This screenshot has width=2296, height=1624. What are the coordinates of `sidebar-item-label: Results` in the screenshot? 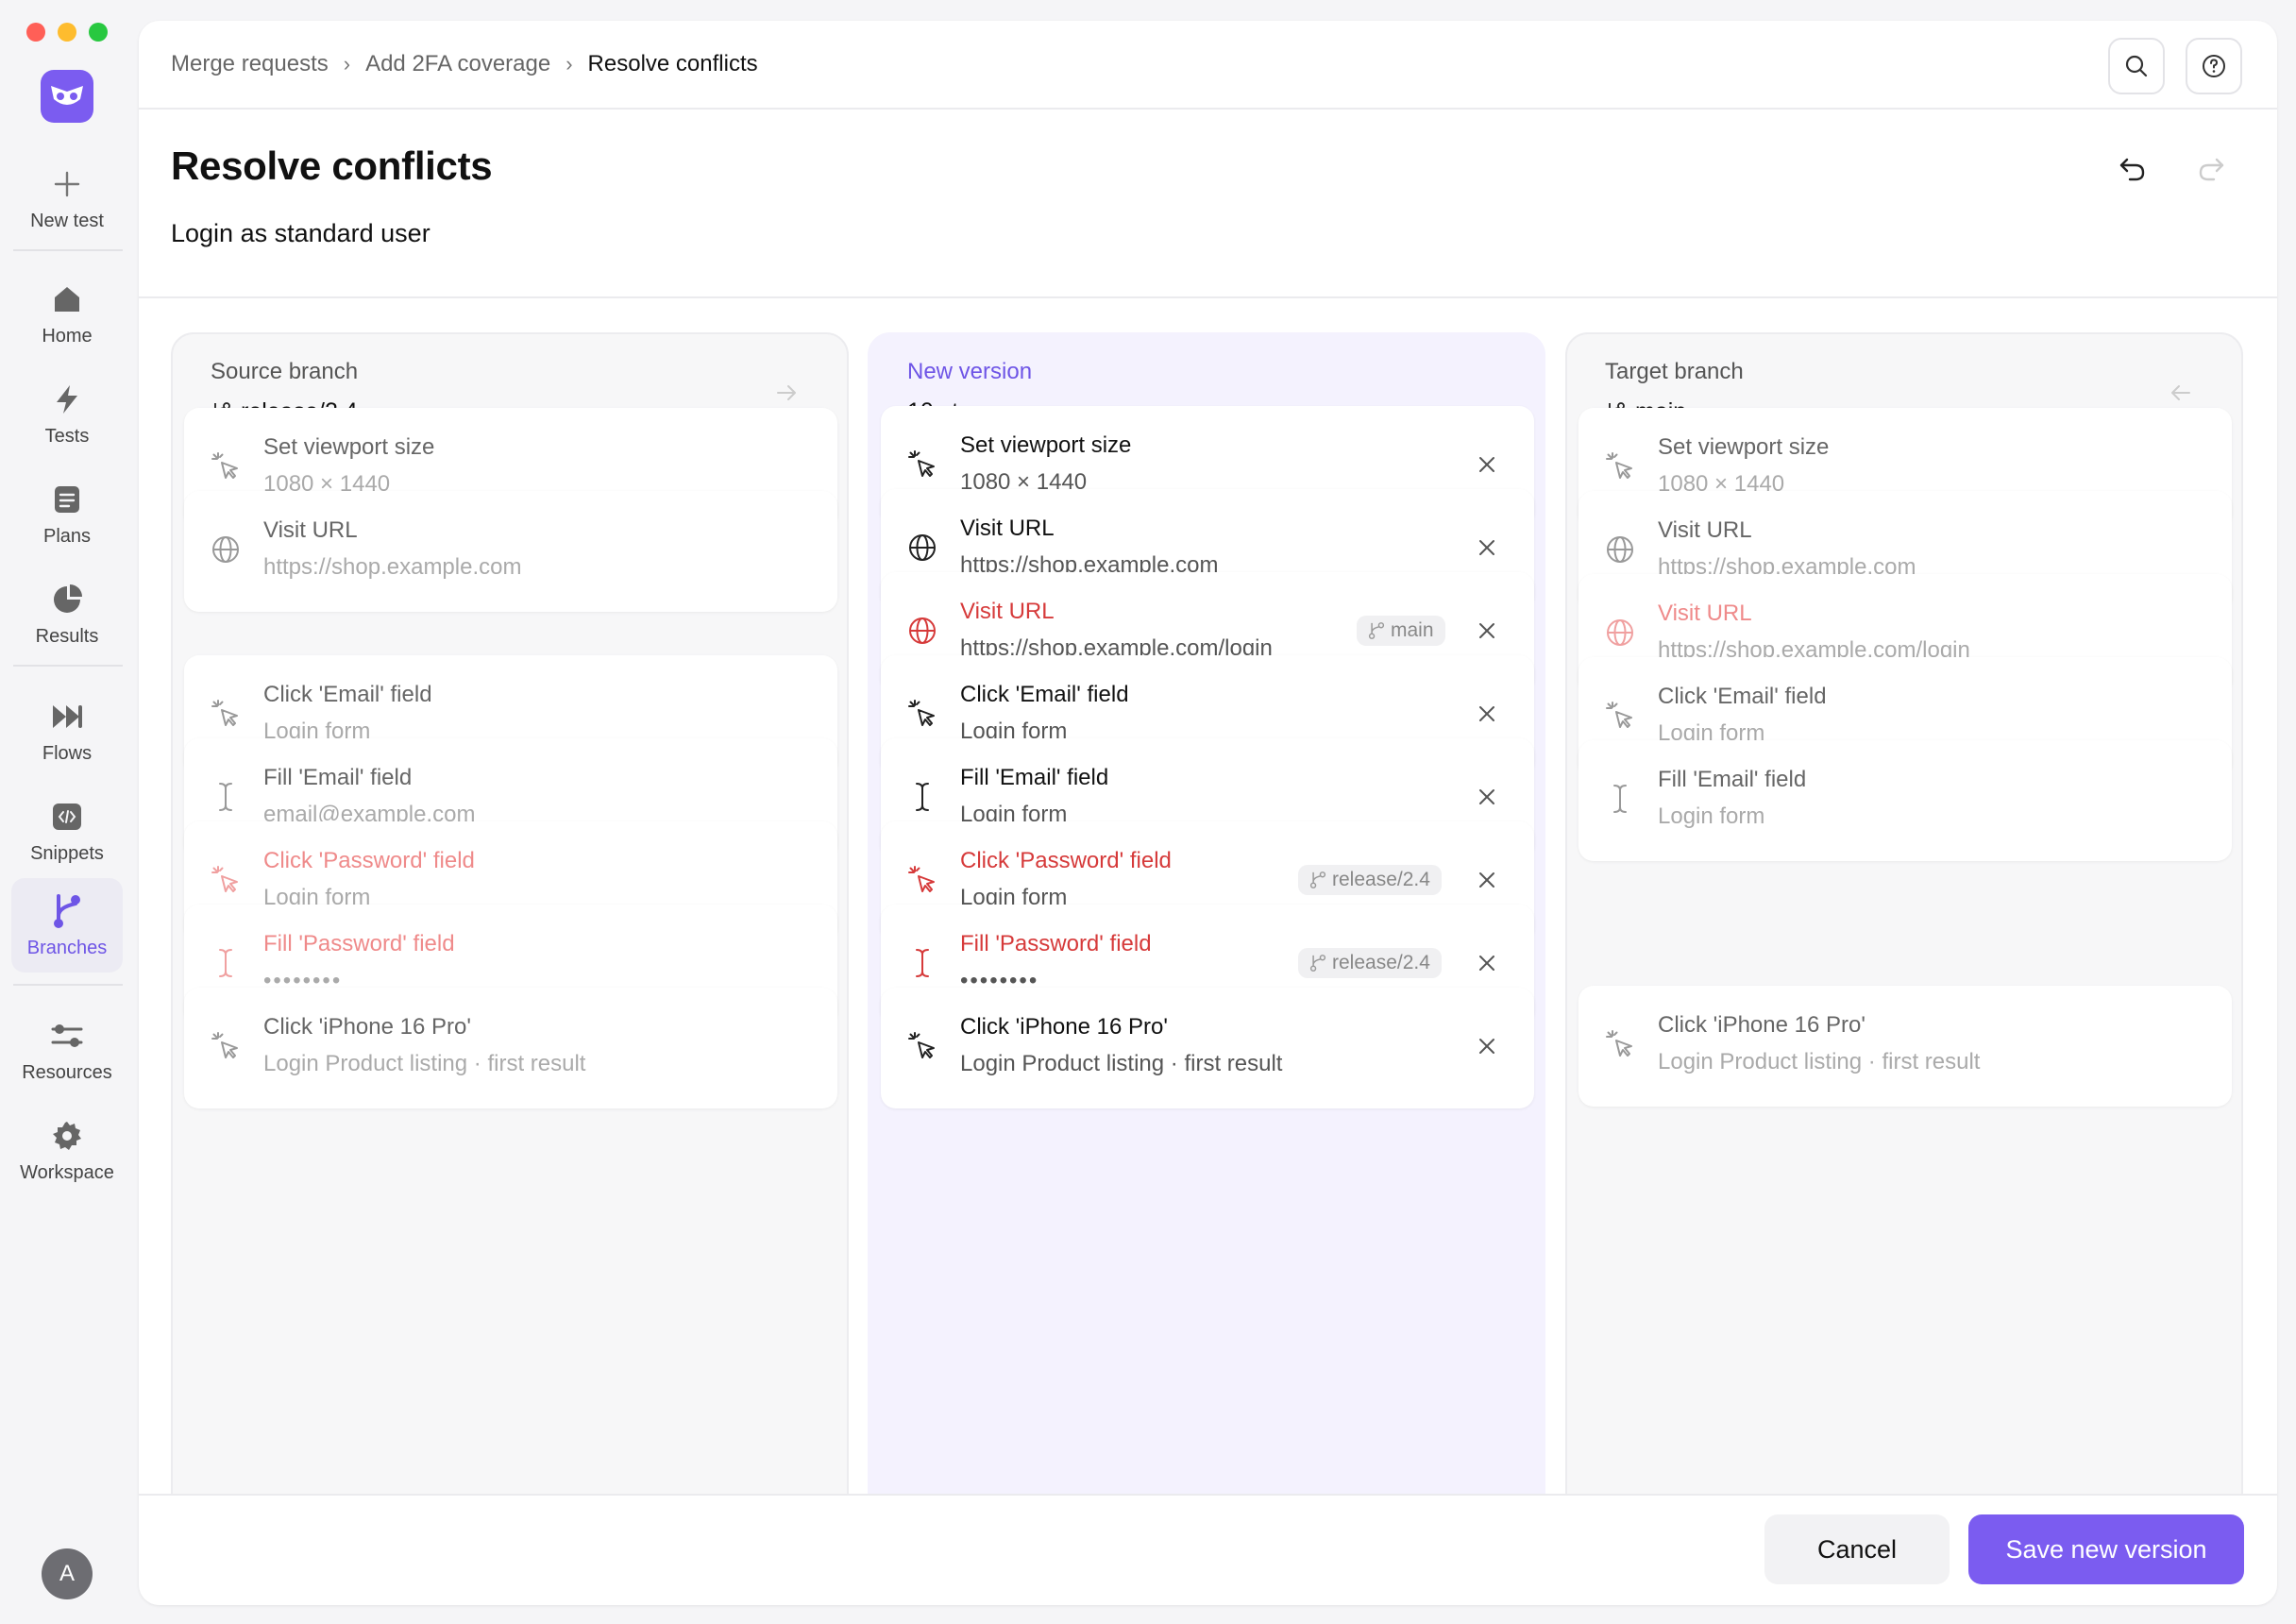 It's located at (67, 636).